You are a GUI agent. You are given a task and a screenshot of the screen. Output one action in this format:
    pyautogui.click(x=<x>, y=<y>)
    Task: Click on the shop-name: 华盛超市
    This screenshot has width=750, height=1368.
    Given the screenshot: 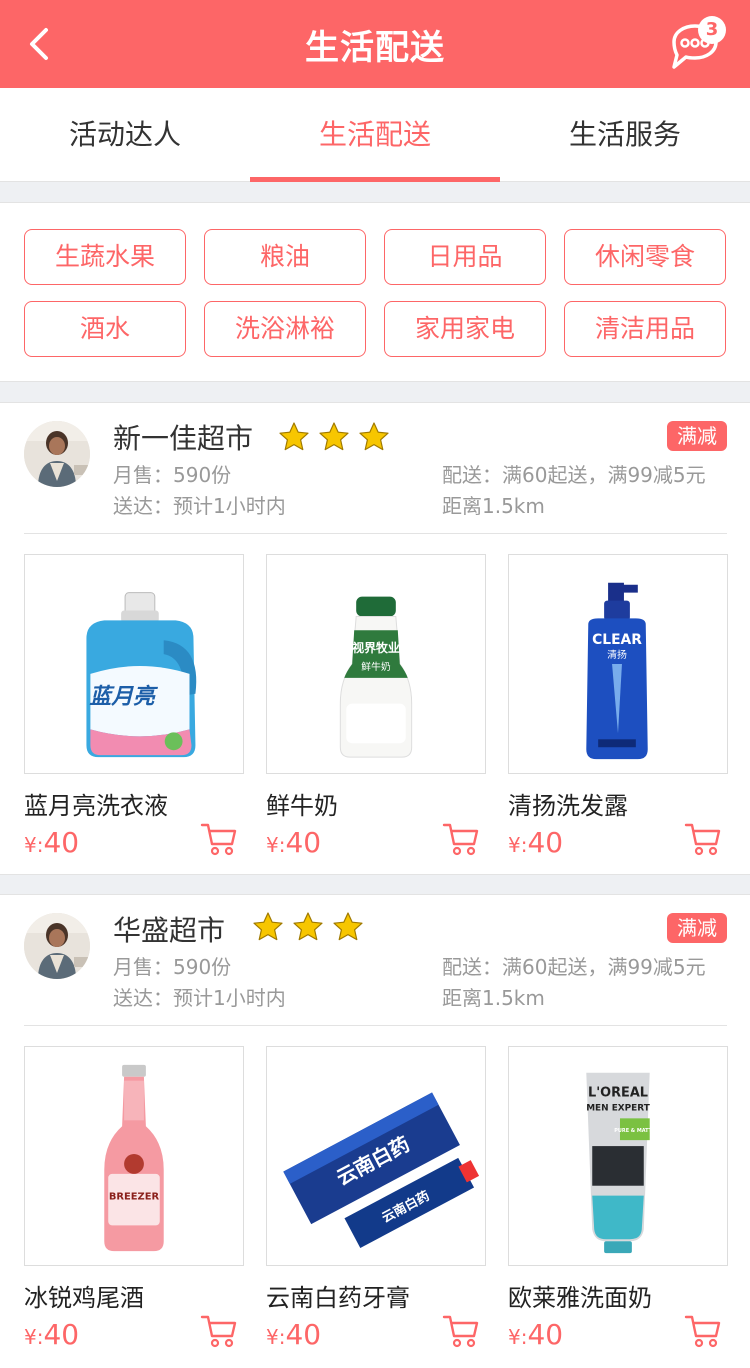 What is the action you would take?
    pyautogui.click(x=169, y=930)
    